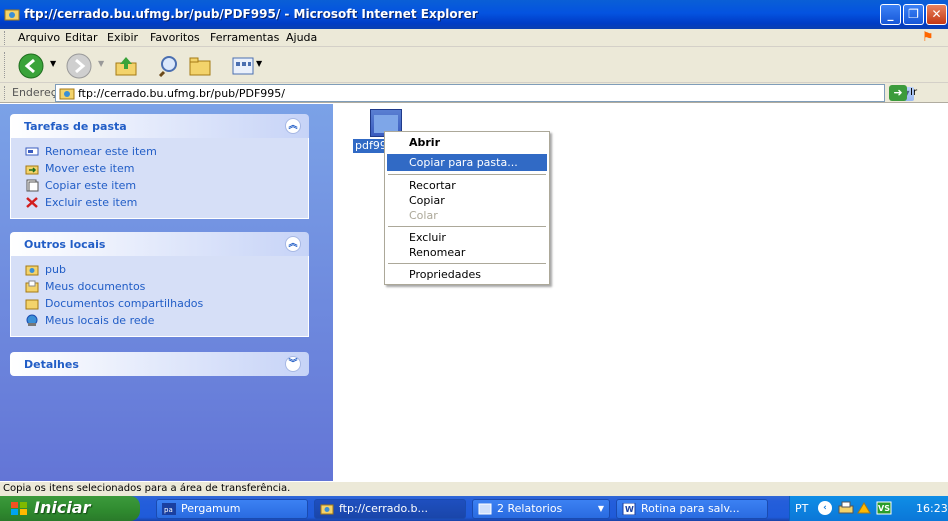 This screenshot has height=521, width=948. What do you see at coordinates (75, 126) in the screenshot?
I see `folder-tasks-title: Tarefas de pasta` at bounding box center [75, 126].